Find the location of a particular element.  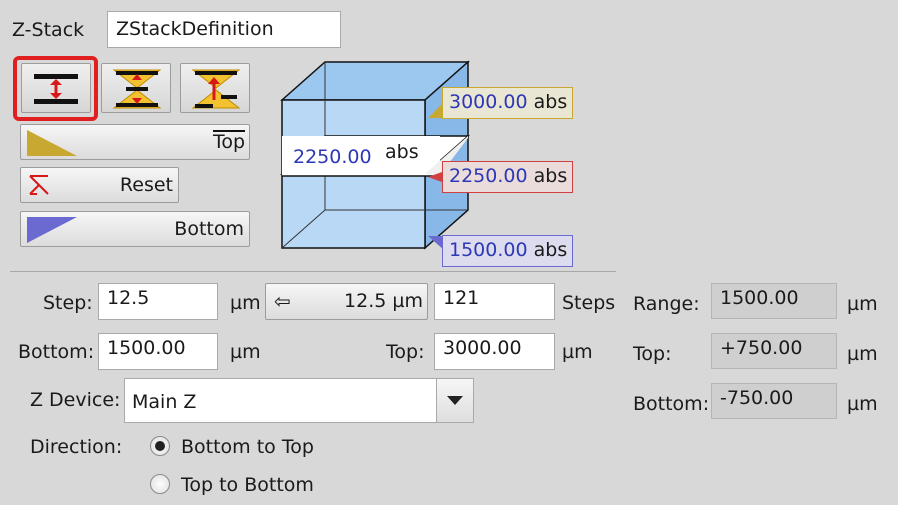

range-value: 1500.00 is located at coordinates (774, 301).